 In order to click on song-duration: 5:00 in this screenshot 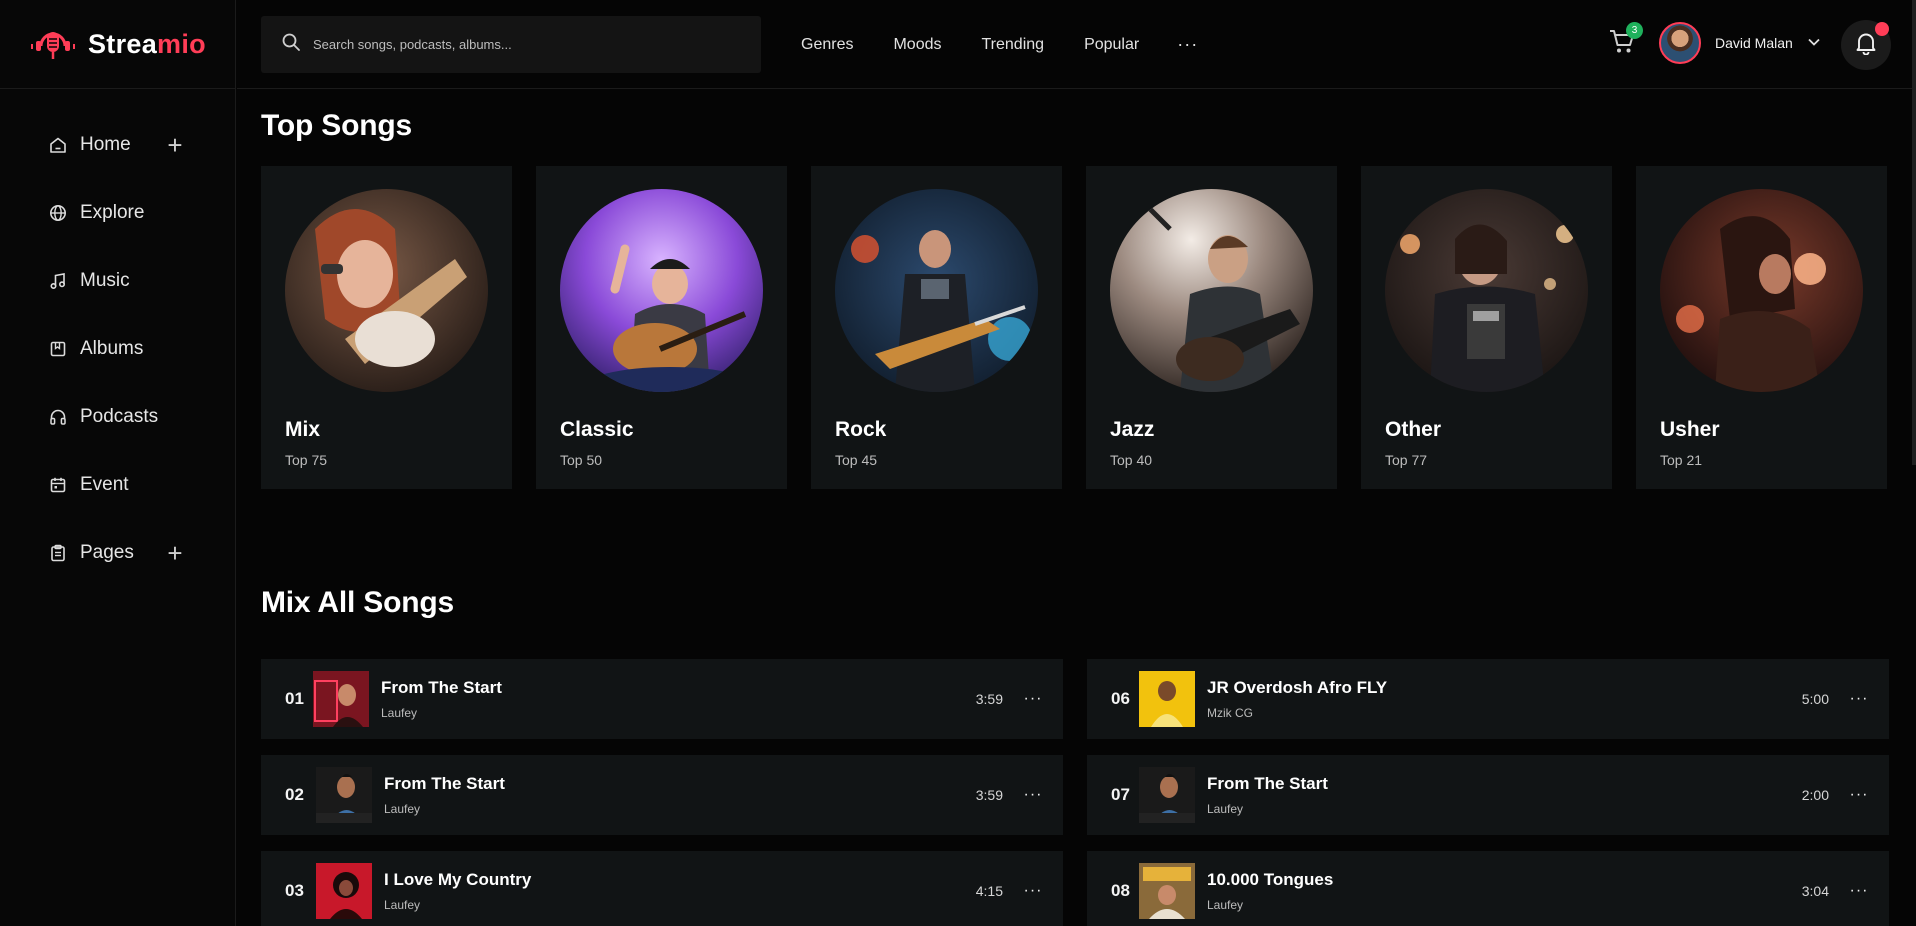, I will do `click(1815, 699)`.